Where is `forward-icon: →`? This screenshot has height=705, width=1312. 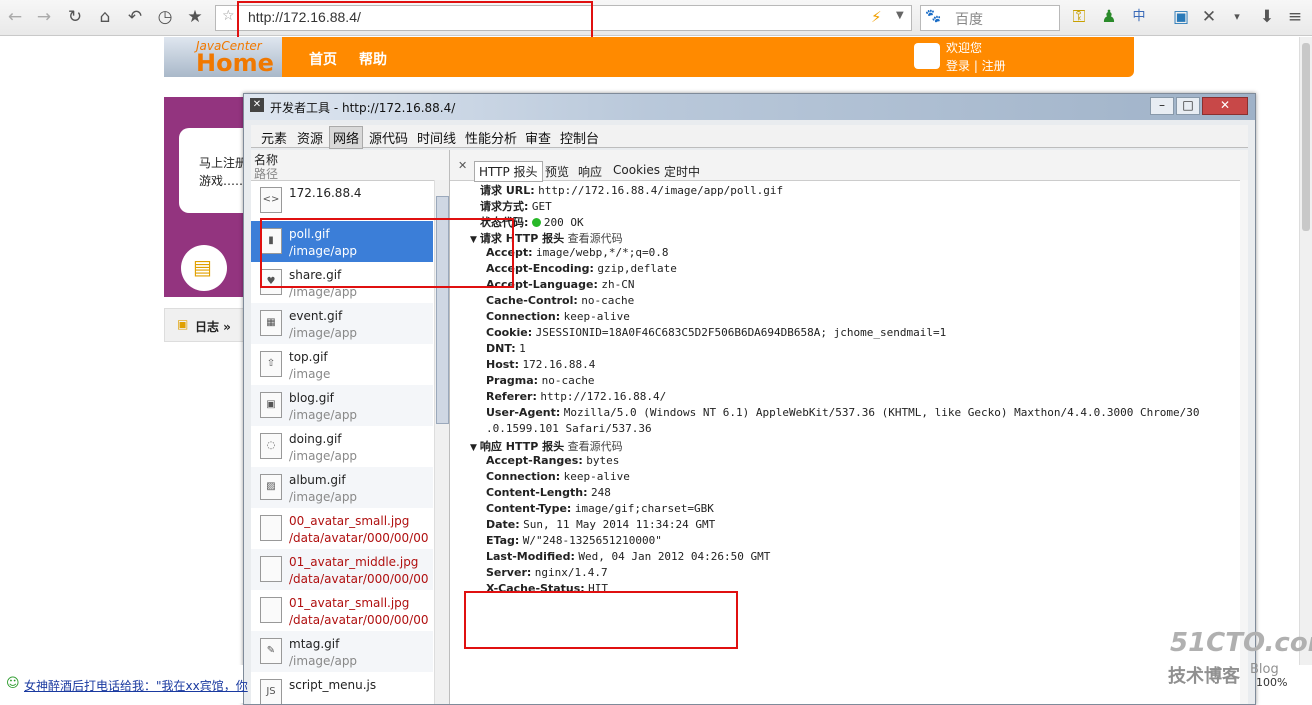
forward-icon: → is located at coordinates (44, 17).